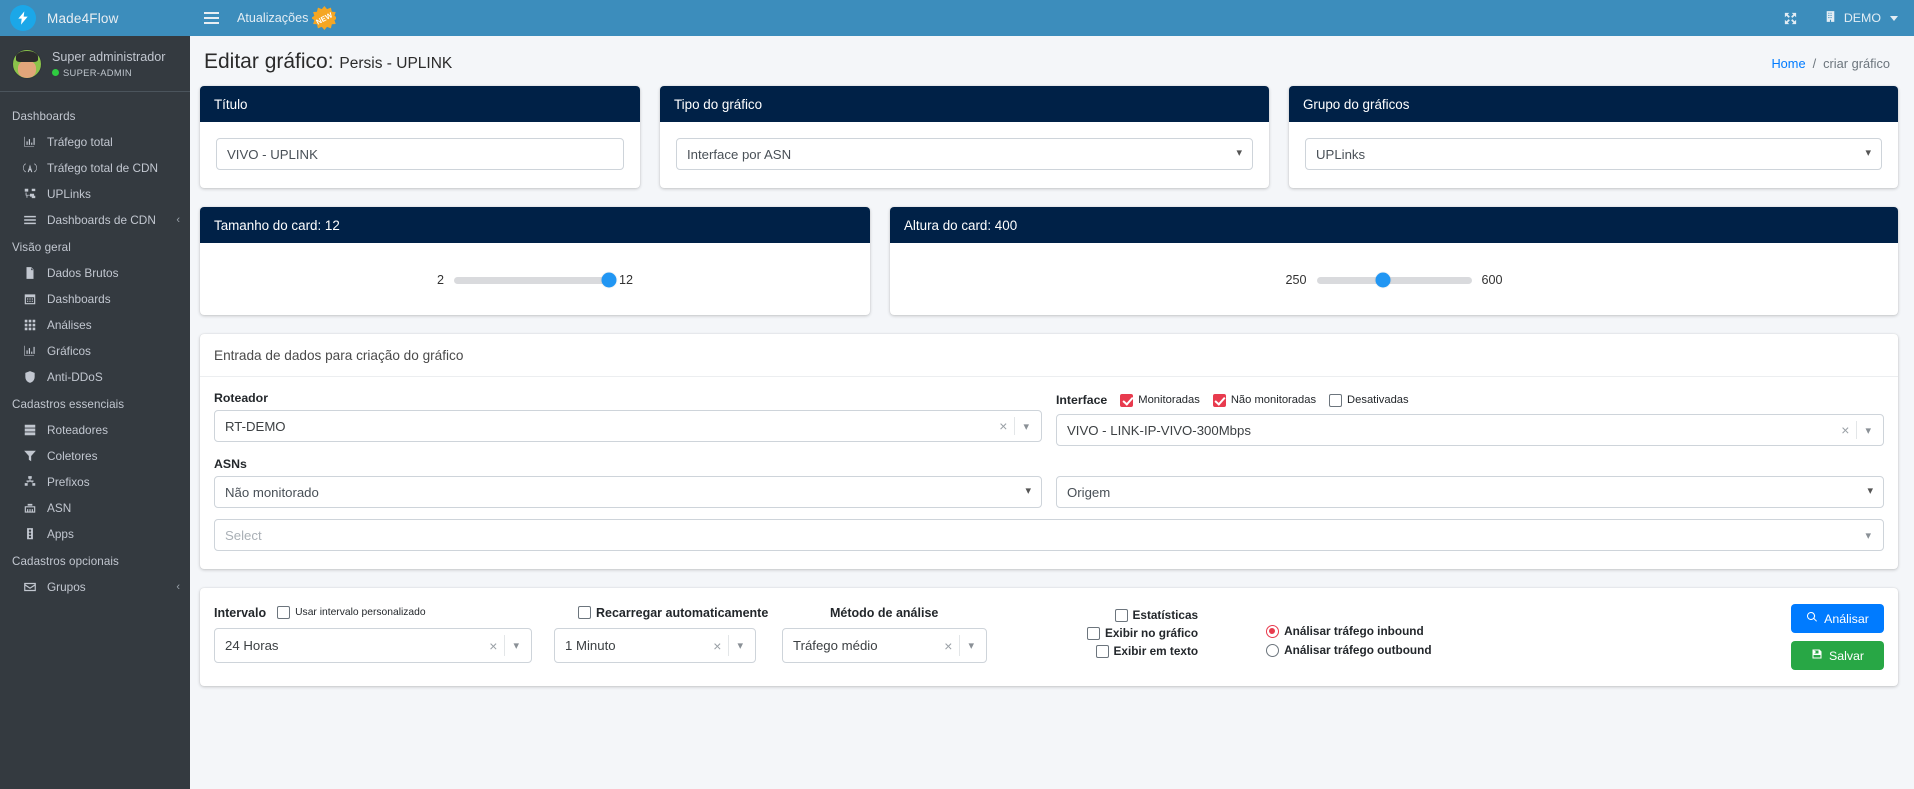 Image resolution: width=1914 pixels, height=789 pixels. What do you see at coordinates (95, 273) in the screenshot?
I see `sidebar-item-dados-brutos: Dados Brutos` at bounding box center [95, 273].